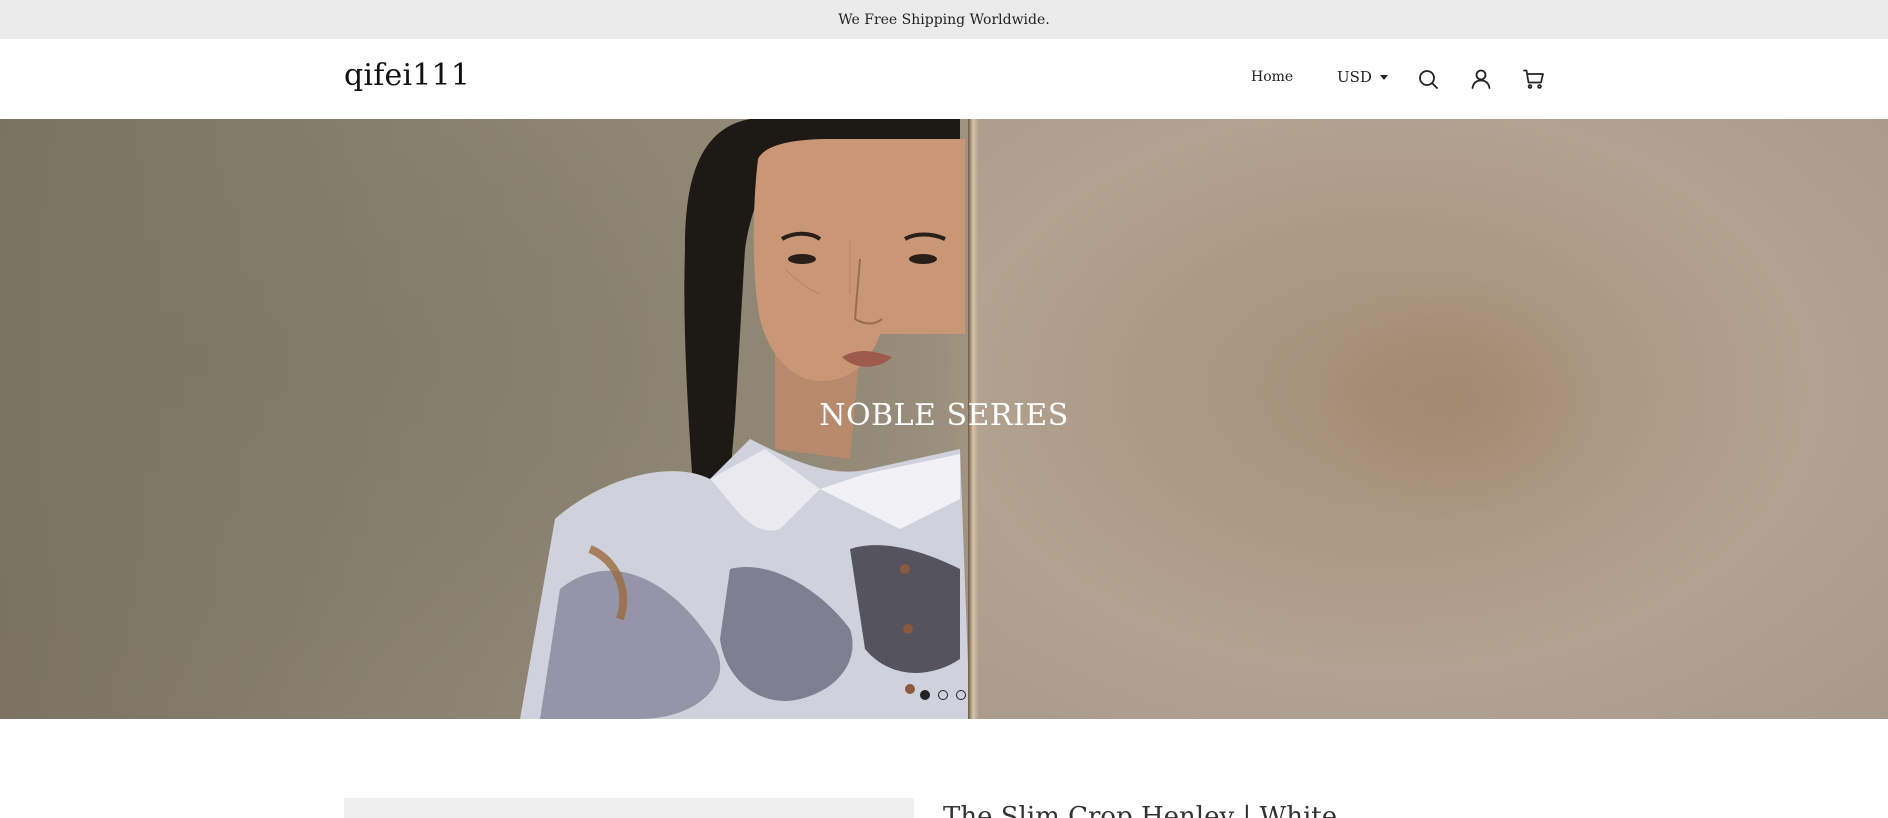  Describe the element at coordinates (1354, 77) in the screenshot. I see `currency-value: USD` at that location.